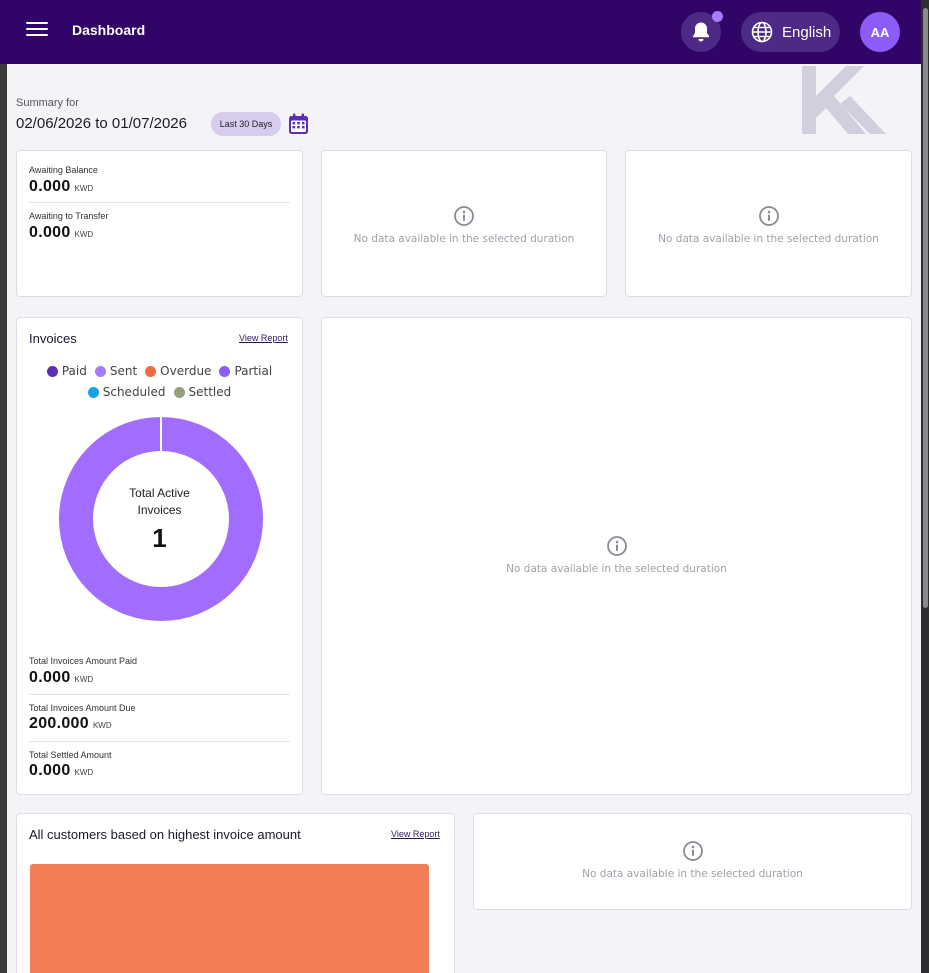 The width and height of the screenshot is (929, 973). I want to click on awaiting-transfer-label: Awaiting to Transfer, so click(69, 216).